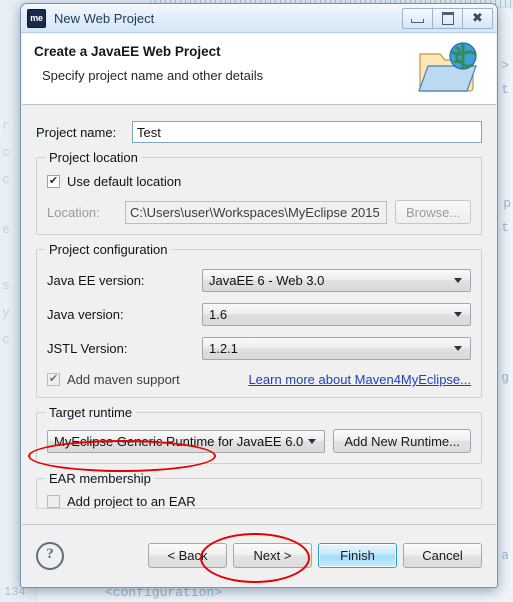 Image resolution: width=513 pixels, height=602 pixels. Describe the element at coordinates (417, 21) in the screenshot. I see `minimize-icon` at that location.